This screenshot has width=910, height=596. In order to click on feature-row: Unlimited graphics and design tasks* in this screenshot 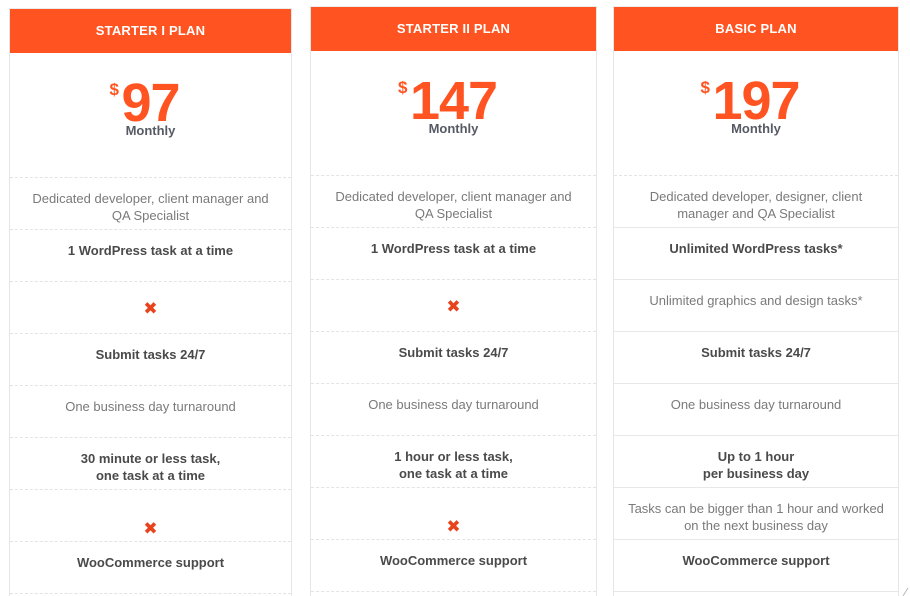, I will do `click(756, 306)`.